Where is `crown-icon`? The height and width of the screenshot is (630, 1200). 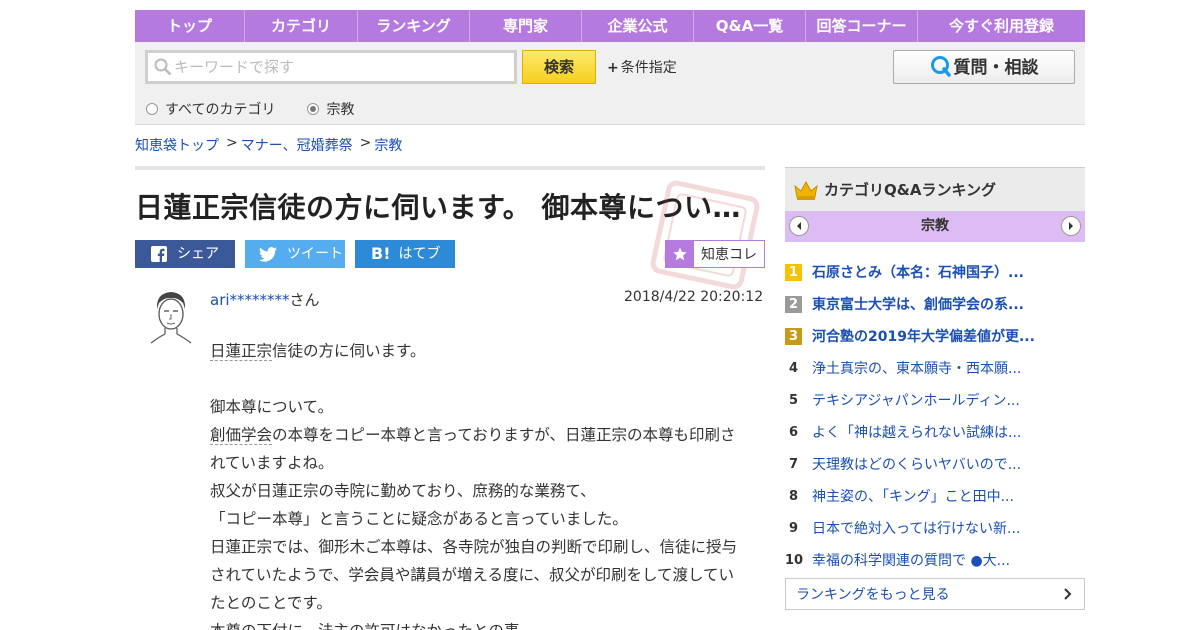 crown-icon is located at coordinates (806, 190).